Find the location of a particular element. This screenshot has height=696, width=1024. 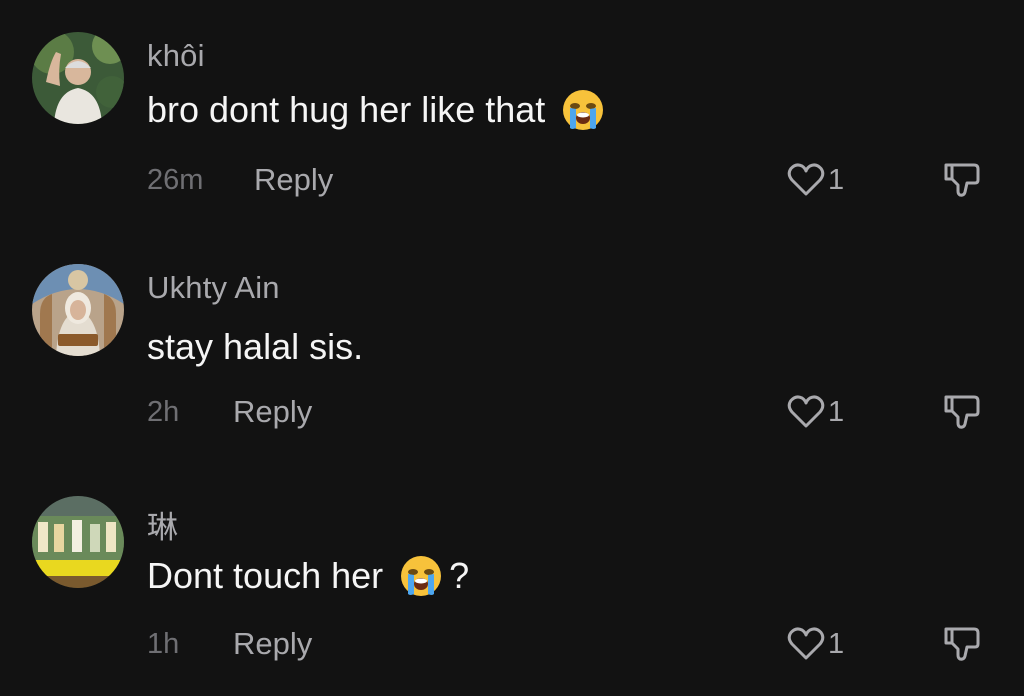

comment-text: stay halal sis. is located at coordinates (255, 347).